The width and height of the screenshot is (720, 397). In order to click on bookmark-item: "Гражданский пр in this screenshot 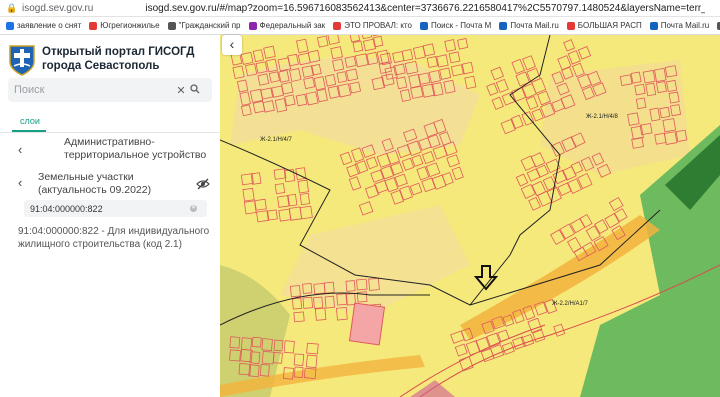, I will do `click(204, 25)`.